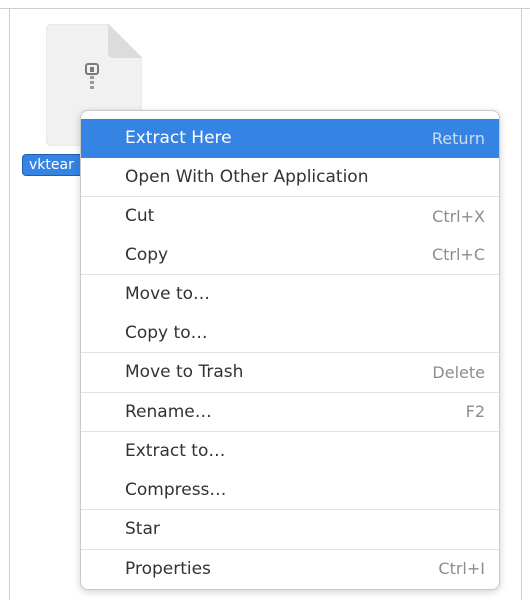  Describe the element at coordinates (290, 372) in the screenshot. I see `menu-item-move-to-trash: Move to Trash Delete` at that location.